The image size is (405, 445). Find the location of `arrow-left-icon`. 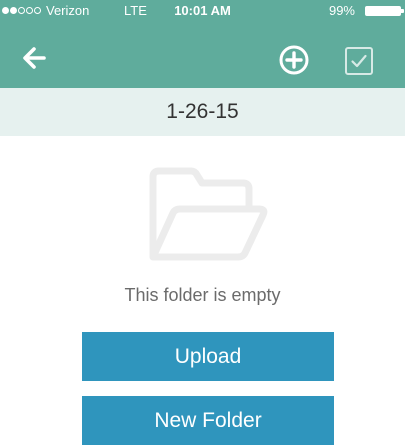

arrow-left-icon is located at coordinates (34, 58).